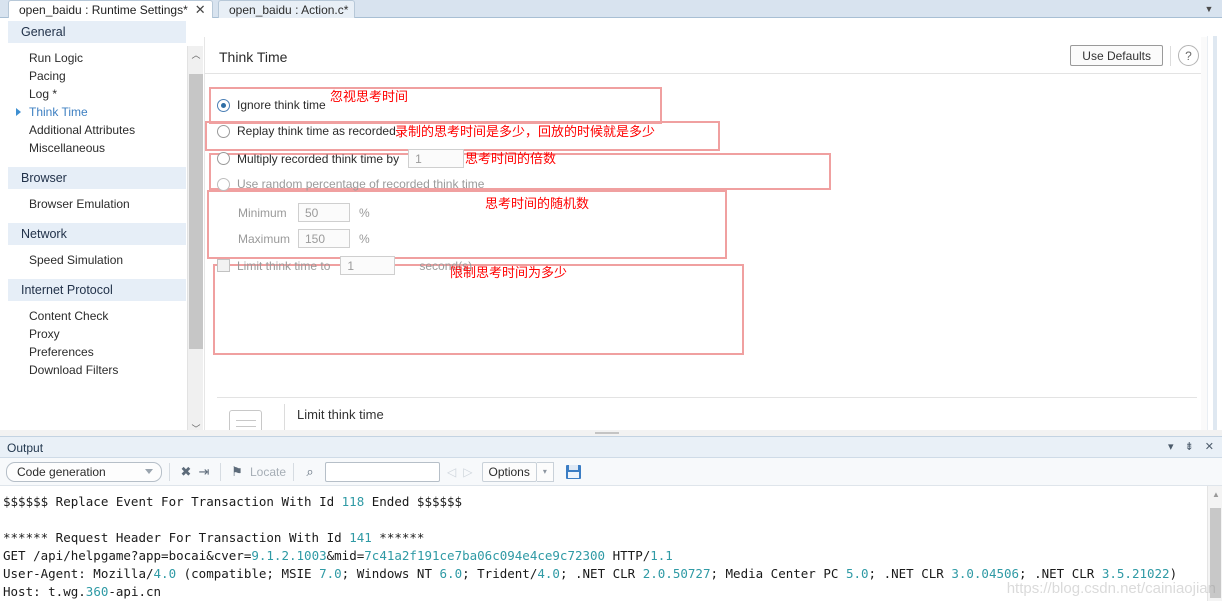 This screenshot has height=601, width=1222. I want to click on annotation-text-multiply: 思考时间的倍数, so click(511, 159).